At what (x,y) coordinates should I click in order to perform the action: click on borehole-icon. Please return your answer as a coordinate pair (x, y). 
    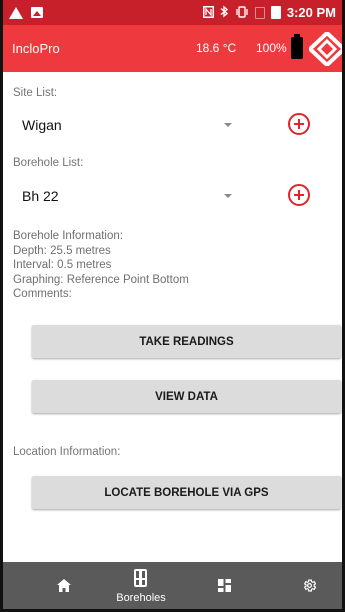
    Looking at the image, I should click on (140, 578).